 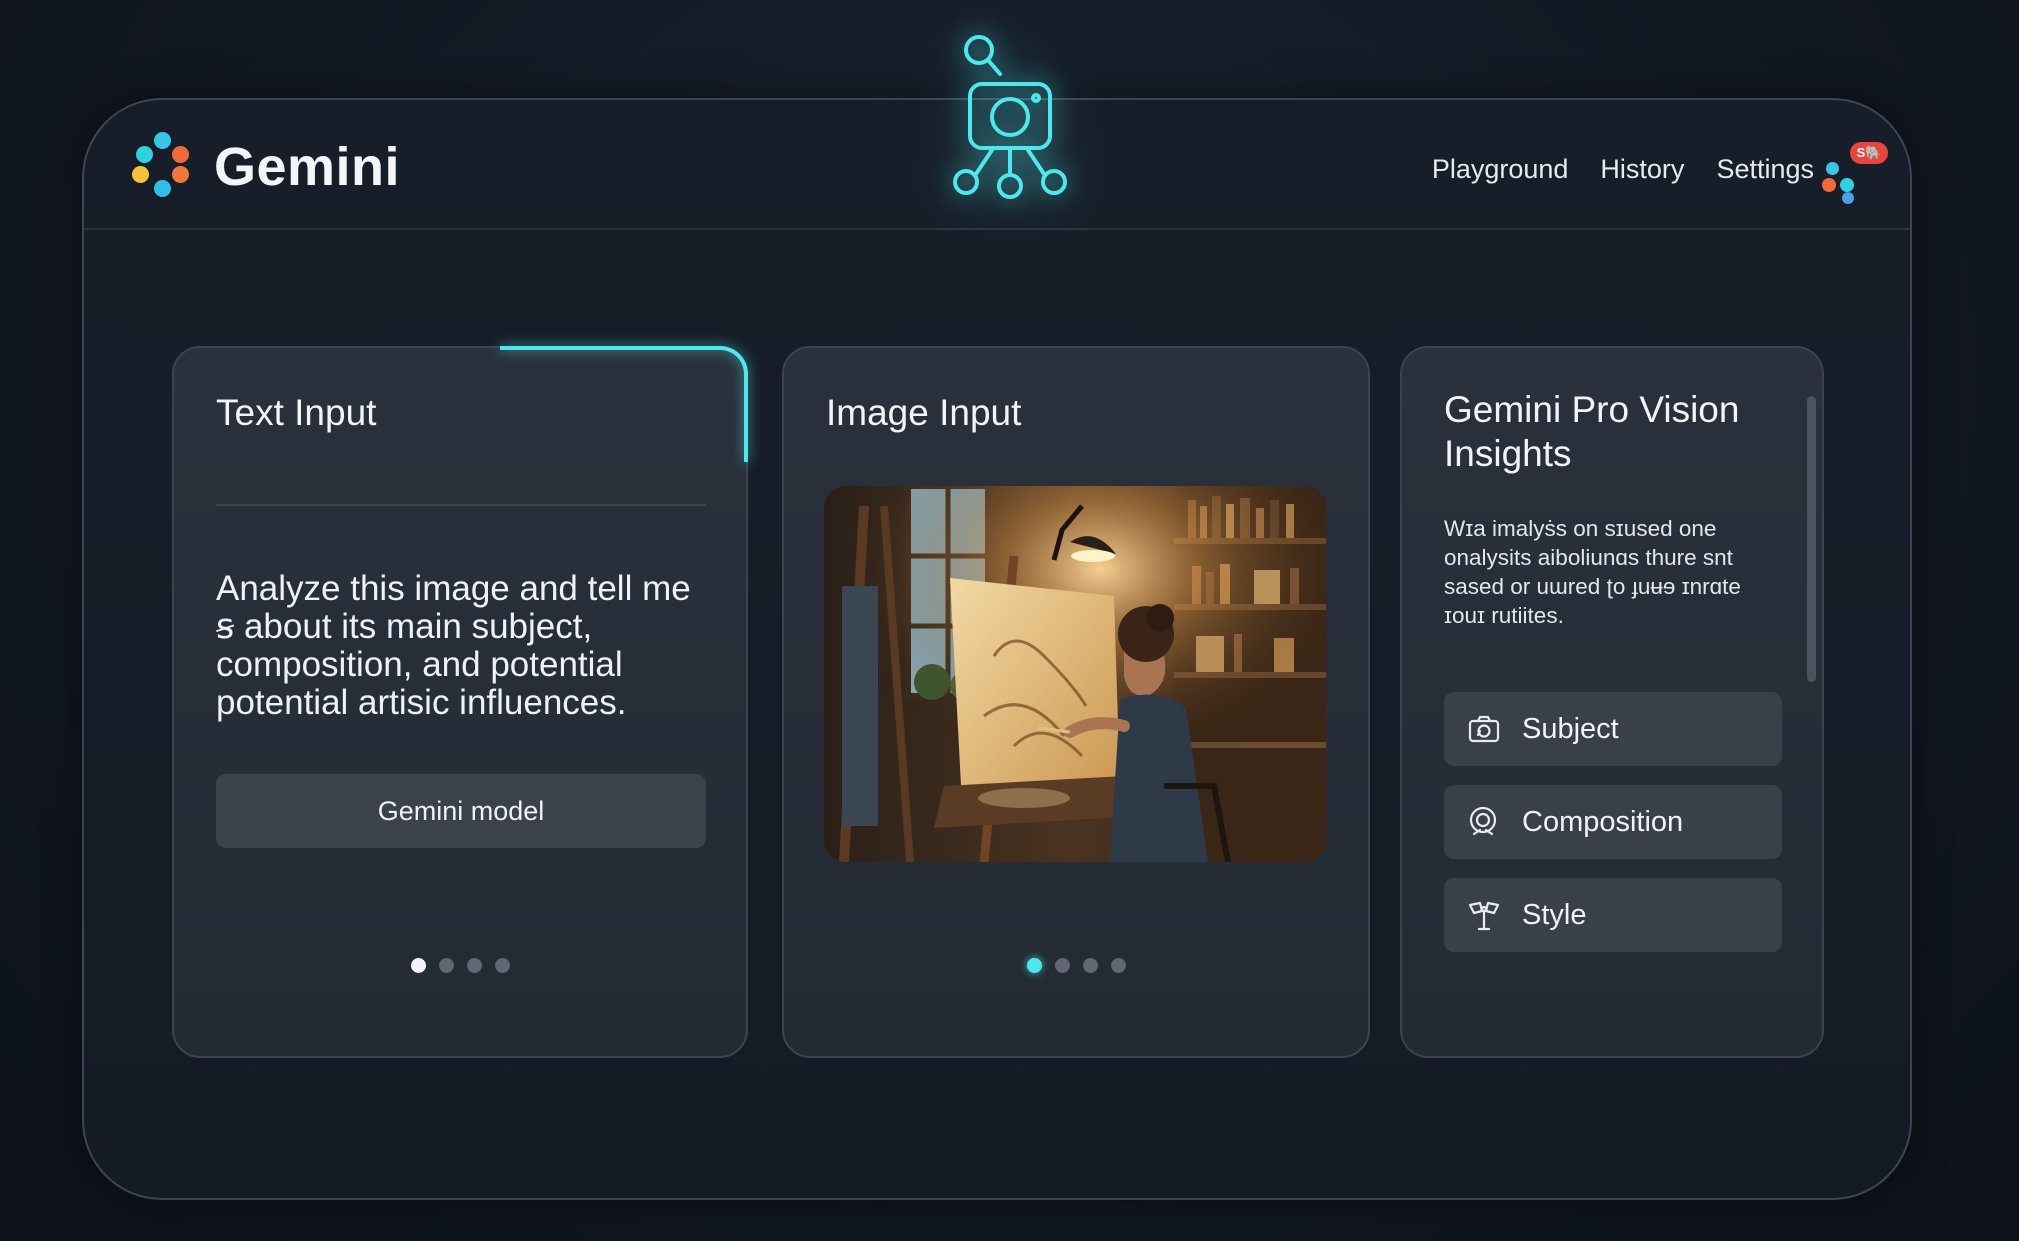 I want to click on divider, so click(x=461, y=505).